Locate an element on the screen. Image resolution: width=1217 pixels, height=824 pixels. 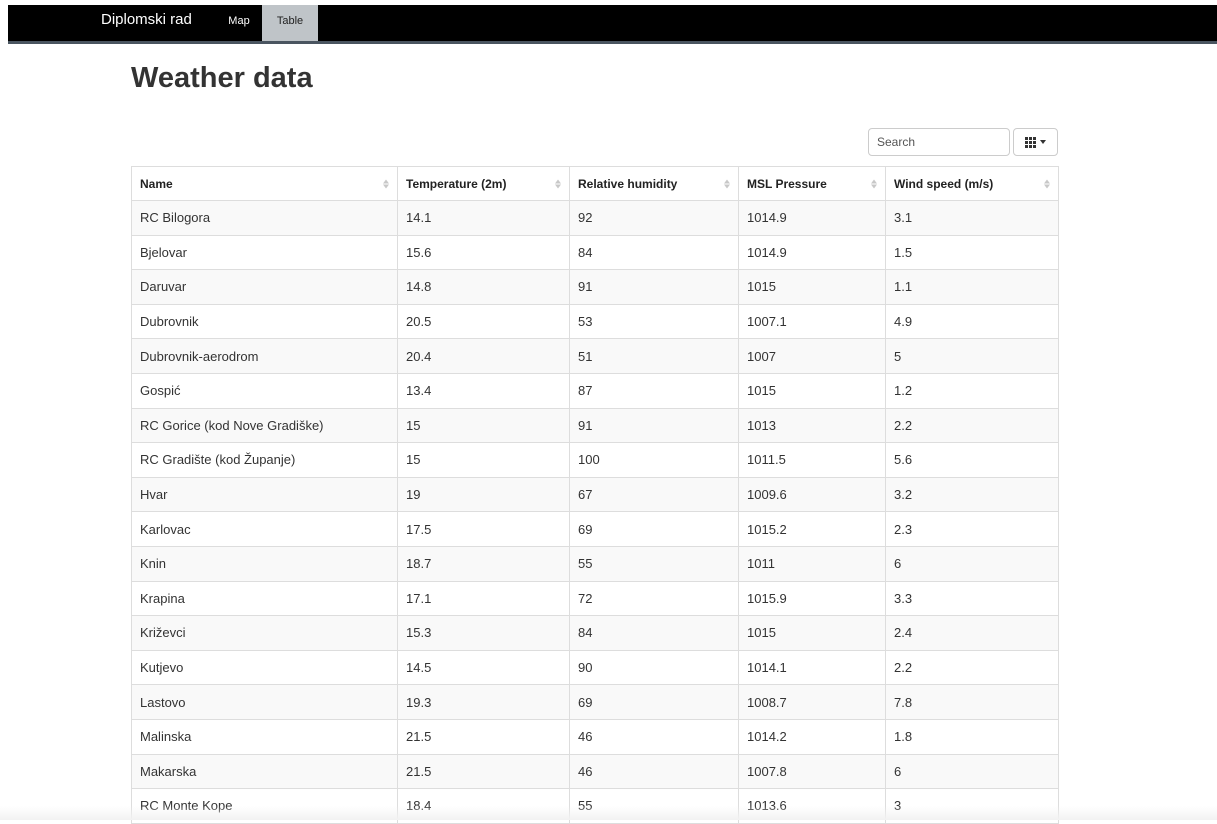
table-row: Malinska 21.5 46 1014.2 1.8 is located at coordinates (595, 736).